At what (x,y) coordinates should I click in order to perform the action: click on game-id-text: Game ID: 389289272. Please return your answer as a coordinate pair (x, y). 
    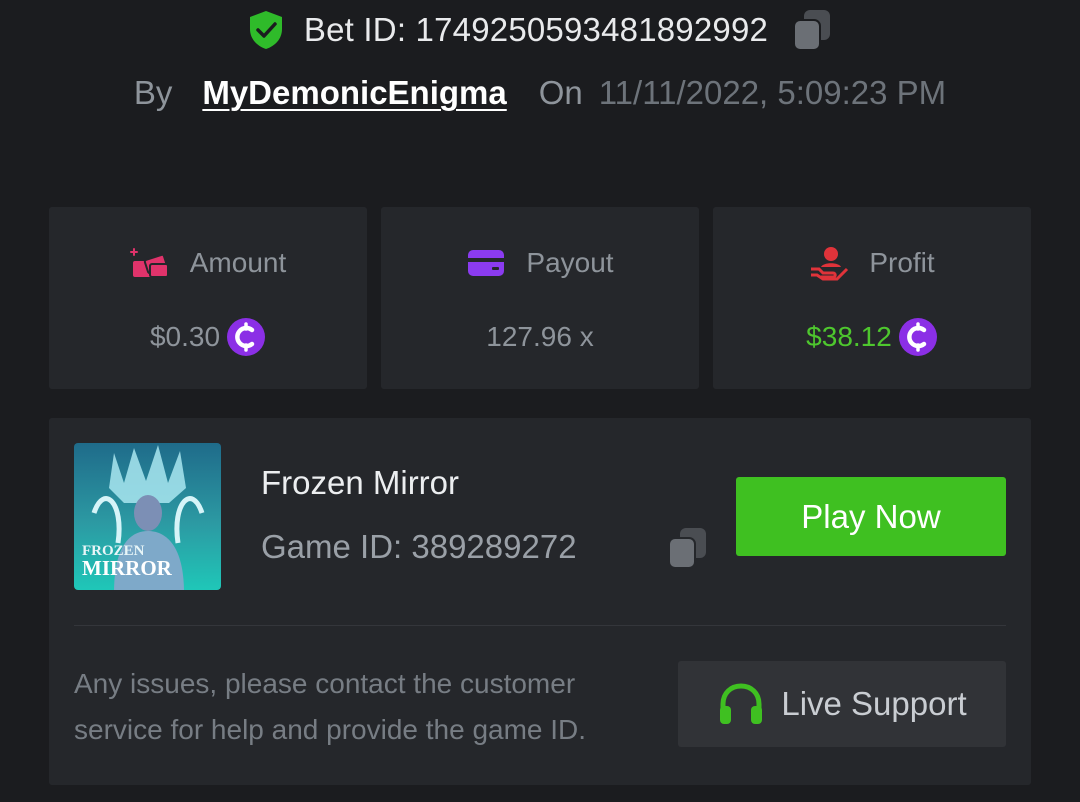
    Looking at the image, I should click on (419, 546).